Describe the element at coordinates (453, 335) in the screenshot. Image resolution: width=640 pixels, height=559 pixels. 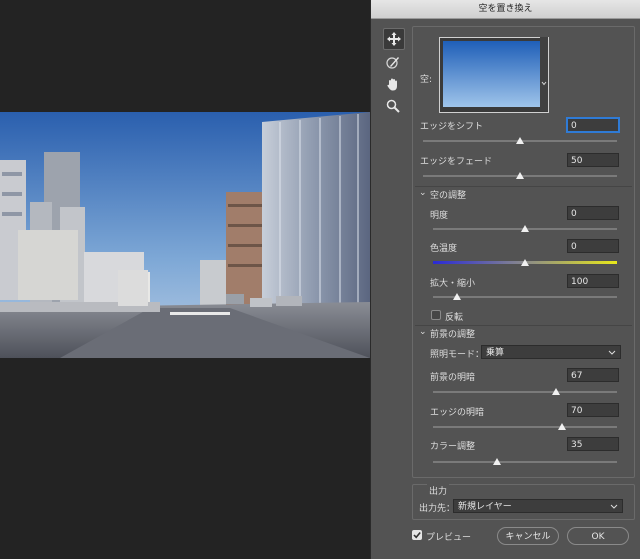
I see `foreground-adjust-header: 前景の調整` at that location.